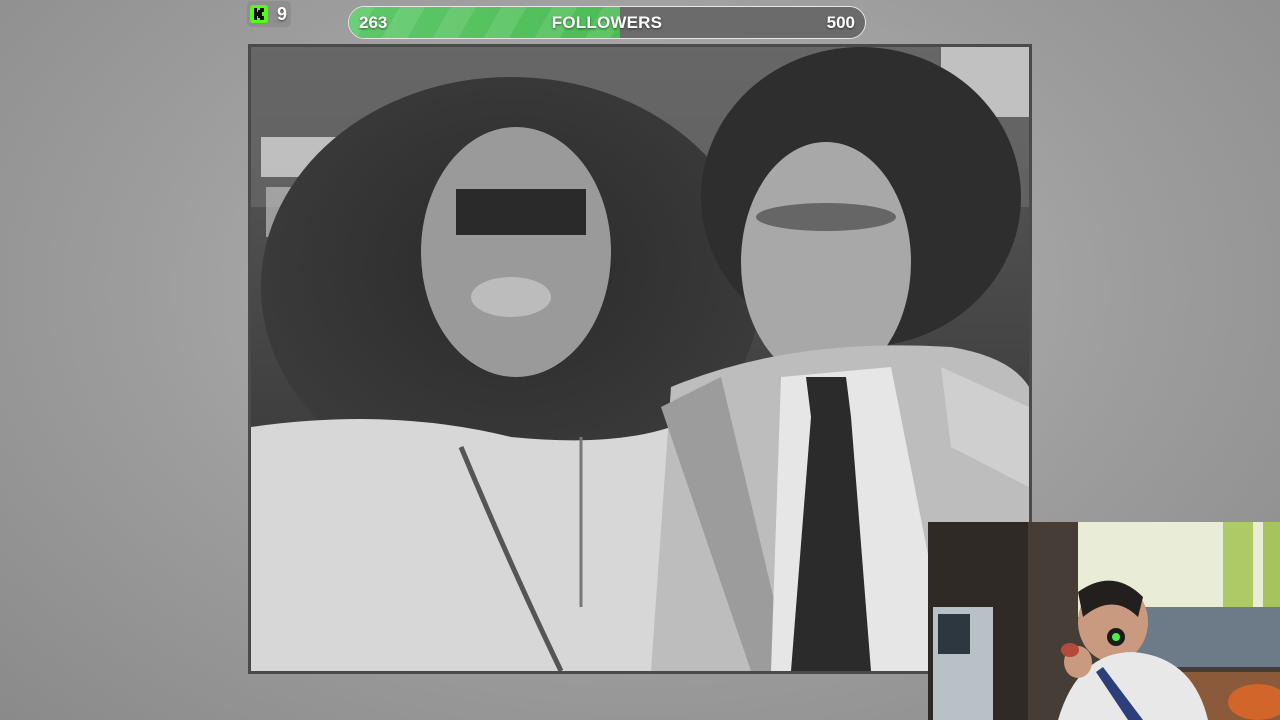 Image resolution: width=1280 pixels, height=720 pixels. Describe the element at coordinates (840, 22) in the screenshot. I see `followers-target: 500` at that location.